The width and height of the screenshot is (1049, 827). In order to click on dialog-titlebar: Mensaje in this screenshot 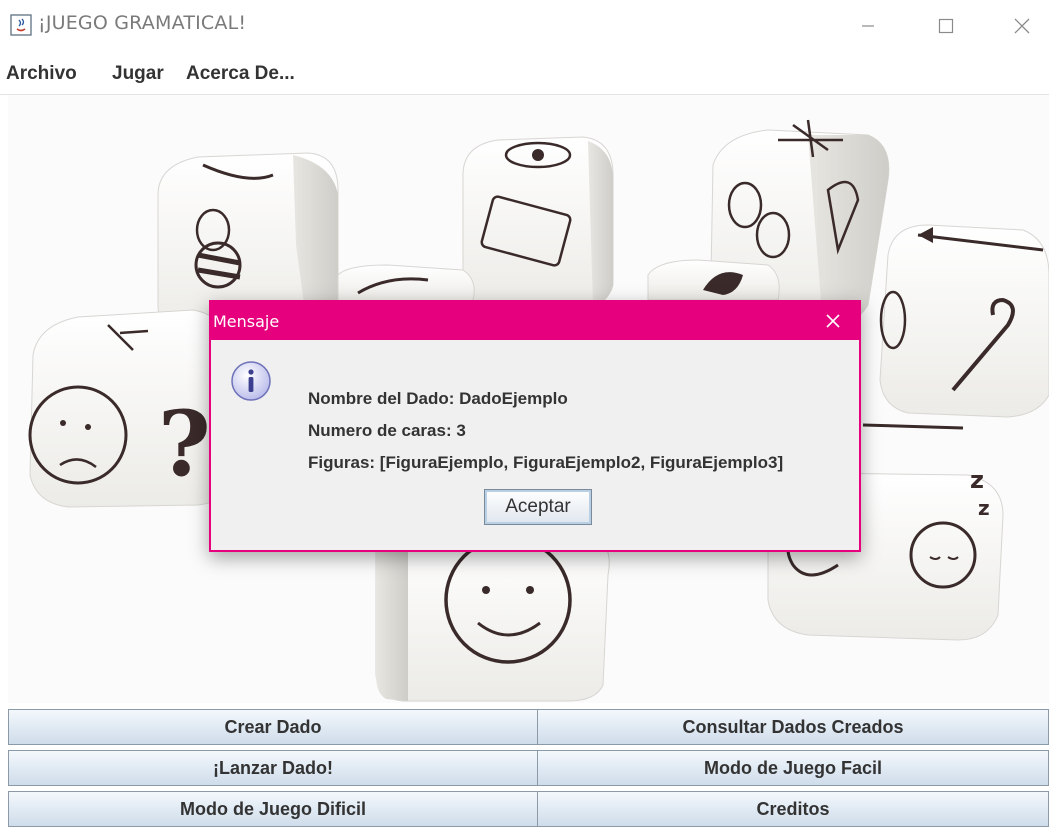, I will do `click(535, 321)`.